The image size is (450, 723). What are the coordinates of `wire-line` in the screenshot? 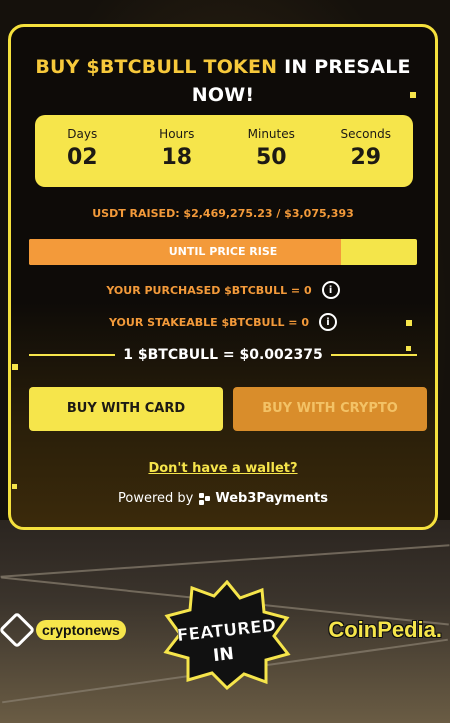 It's located at (225, 561).